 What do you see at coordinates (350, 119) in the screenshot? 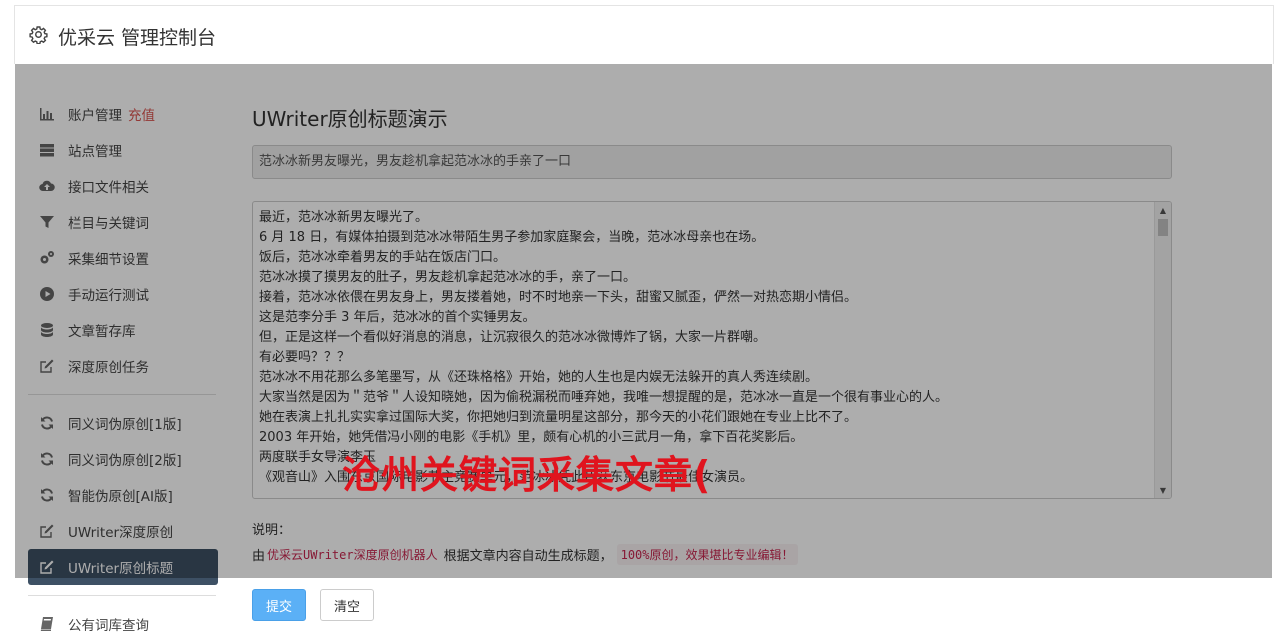
I see `page-title: UWriter原创标题演示` at bounding box center [350, 119].